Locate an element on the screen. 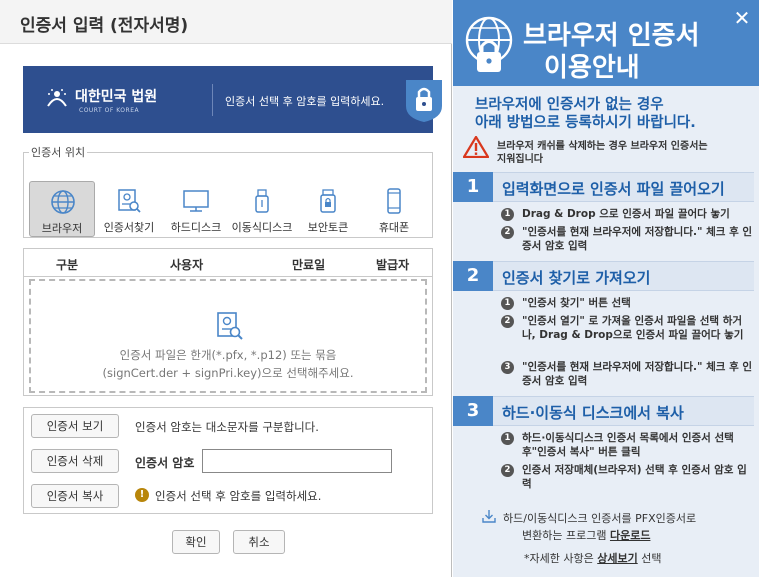 The width and height of the screenshot is (759, 577). details-prefix: *자세한 사항은 is located at coordinates (561, 558).